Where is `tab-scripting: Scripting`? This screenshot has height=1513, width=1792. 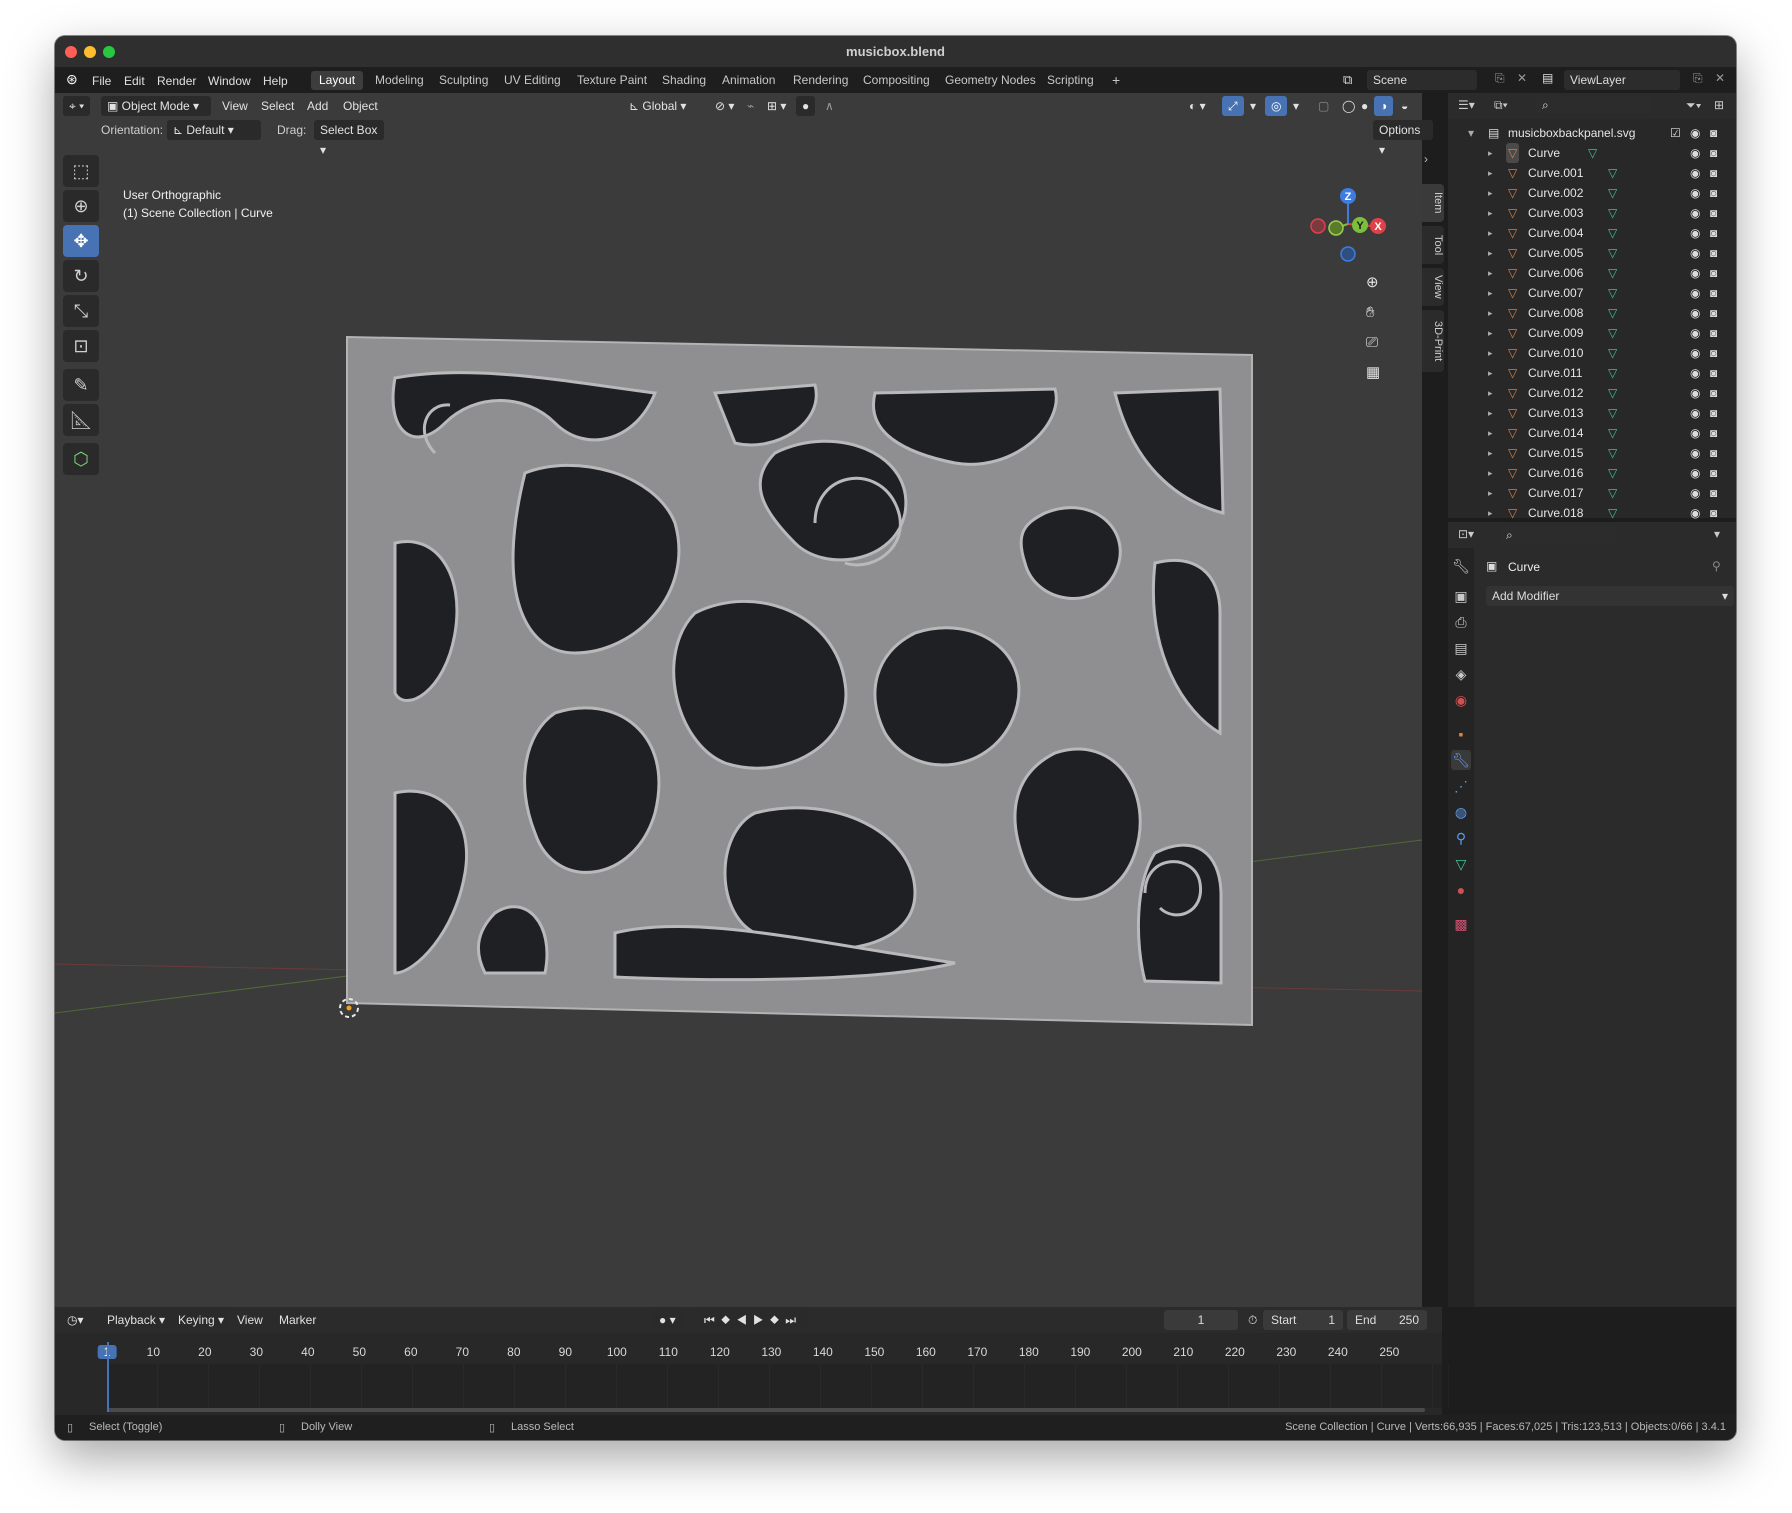 tab-scripting: Scripting is located at coordinates (1070, 80).